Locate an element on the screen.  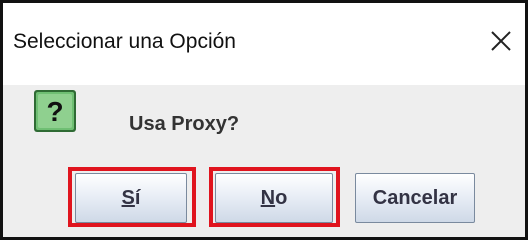
cancel-button: Cancelar is located at coordinates (415, 198).